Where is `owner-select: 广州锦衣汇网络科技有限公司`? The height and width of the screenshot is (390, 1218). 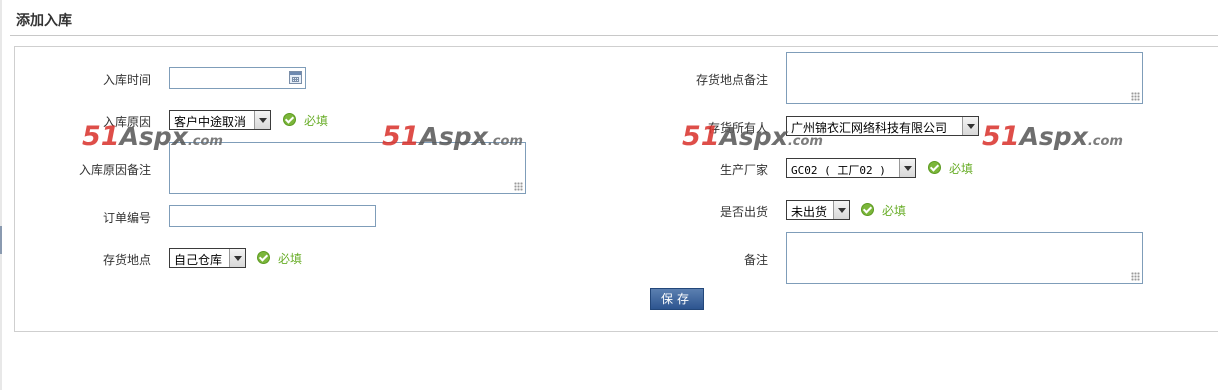 owner-select: 广州锦衣汇网络科技有限公司 is located at coordinates (882, 126).